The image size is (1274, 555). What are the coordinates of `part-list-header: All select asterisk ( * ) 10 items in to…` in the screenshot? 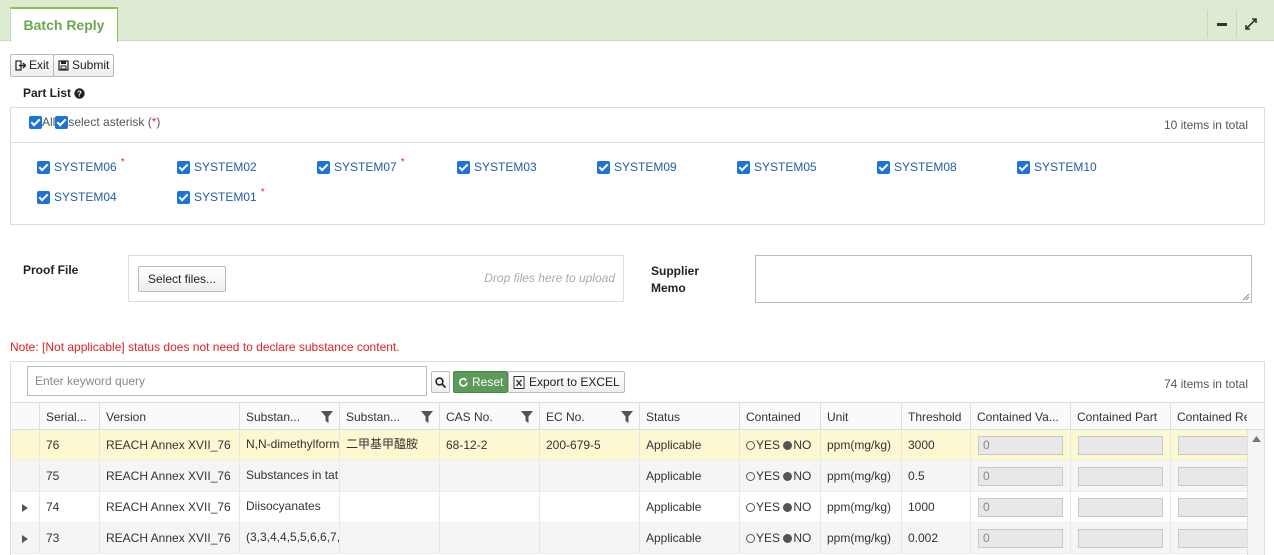 It's located at (637, 125).